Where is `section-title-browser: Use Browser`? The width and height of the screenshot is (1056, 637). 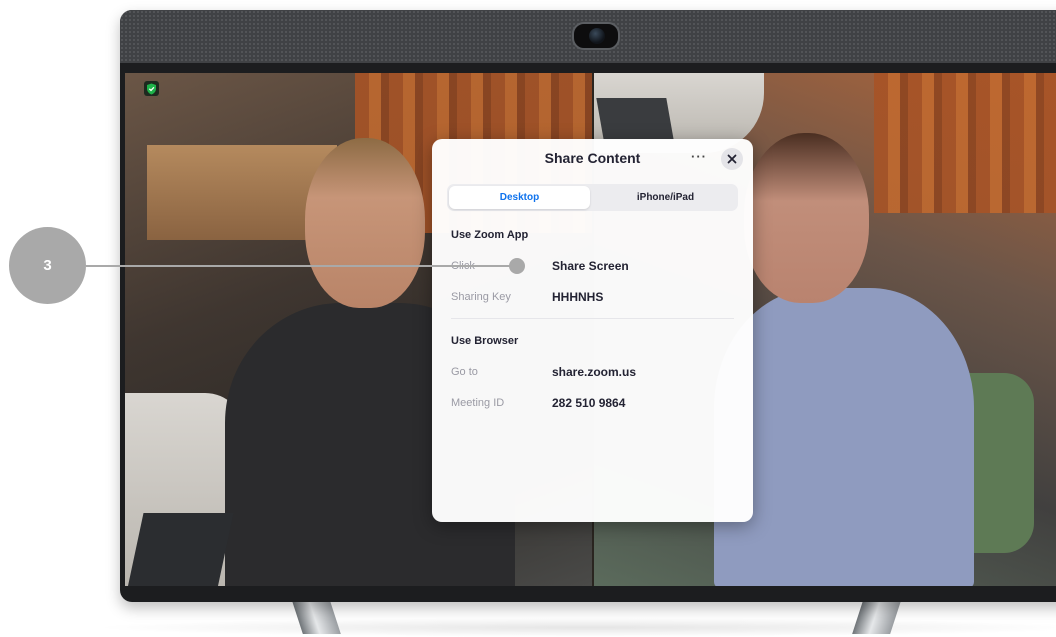
section-title-browser: Use Browser is located at coordinates (485, 341).